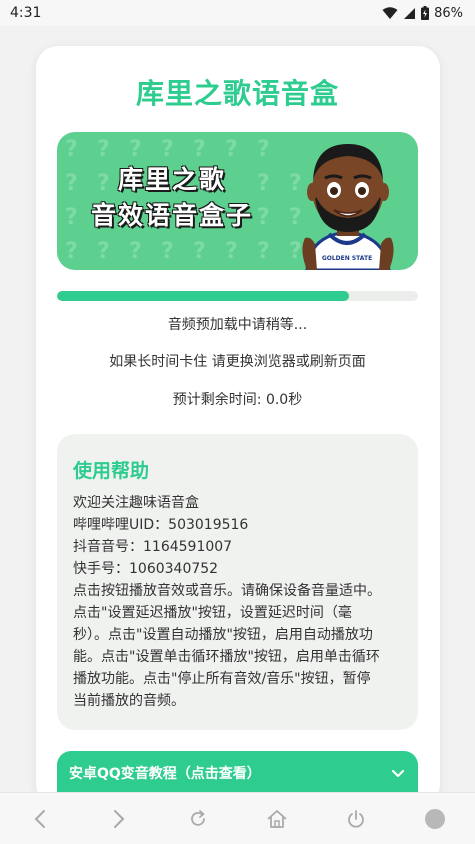 The width and height of the screenshot is (475, 844). What do you see at coordinates (111, 471) in the screenshot?
I see `help-title: 使用帮助` at bounding box center [111, 471].